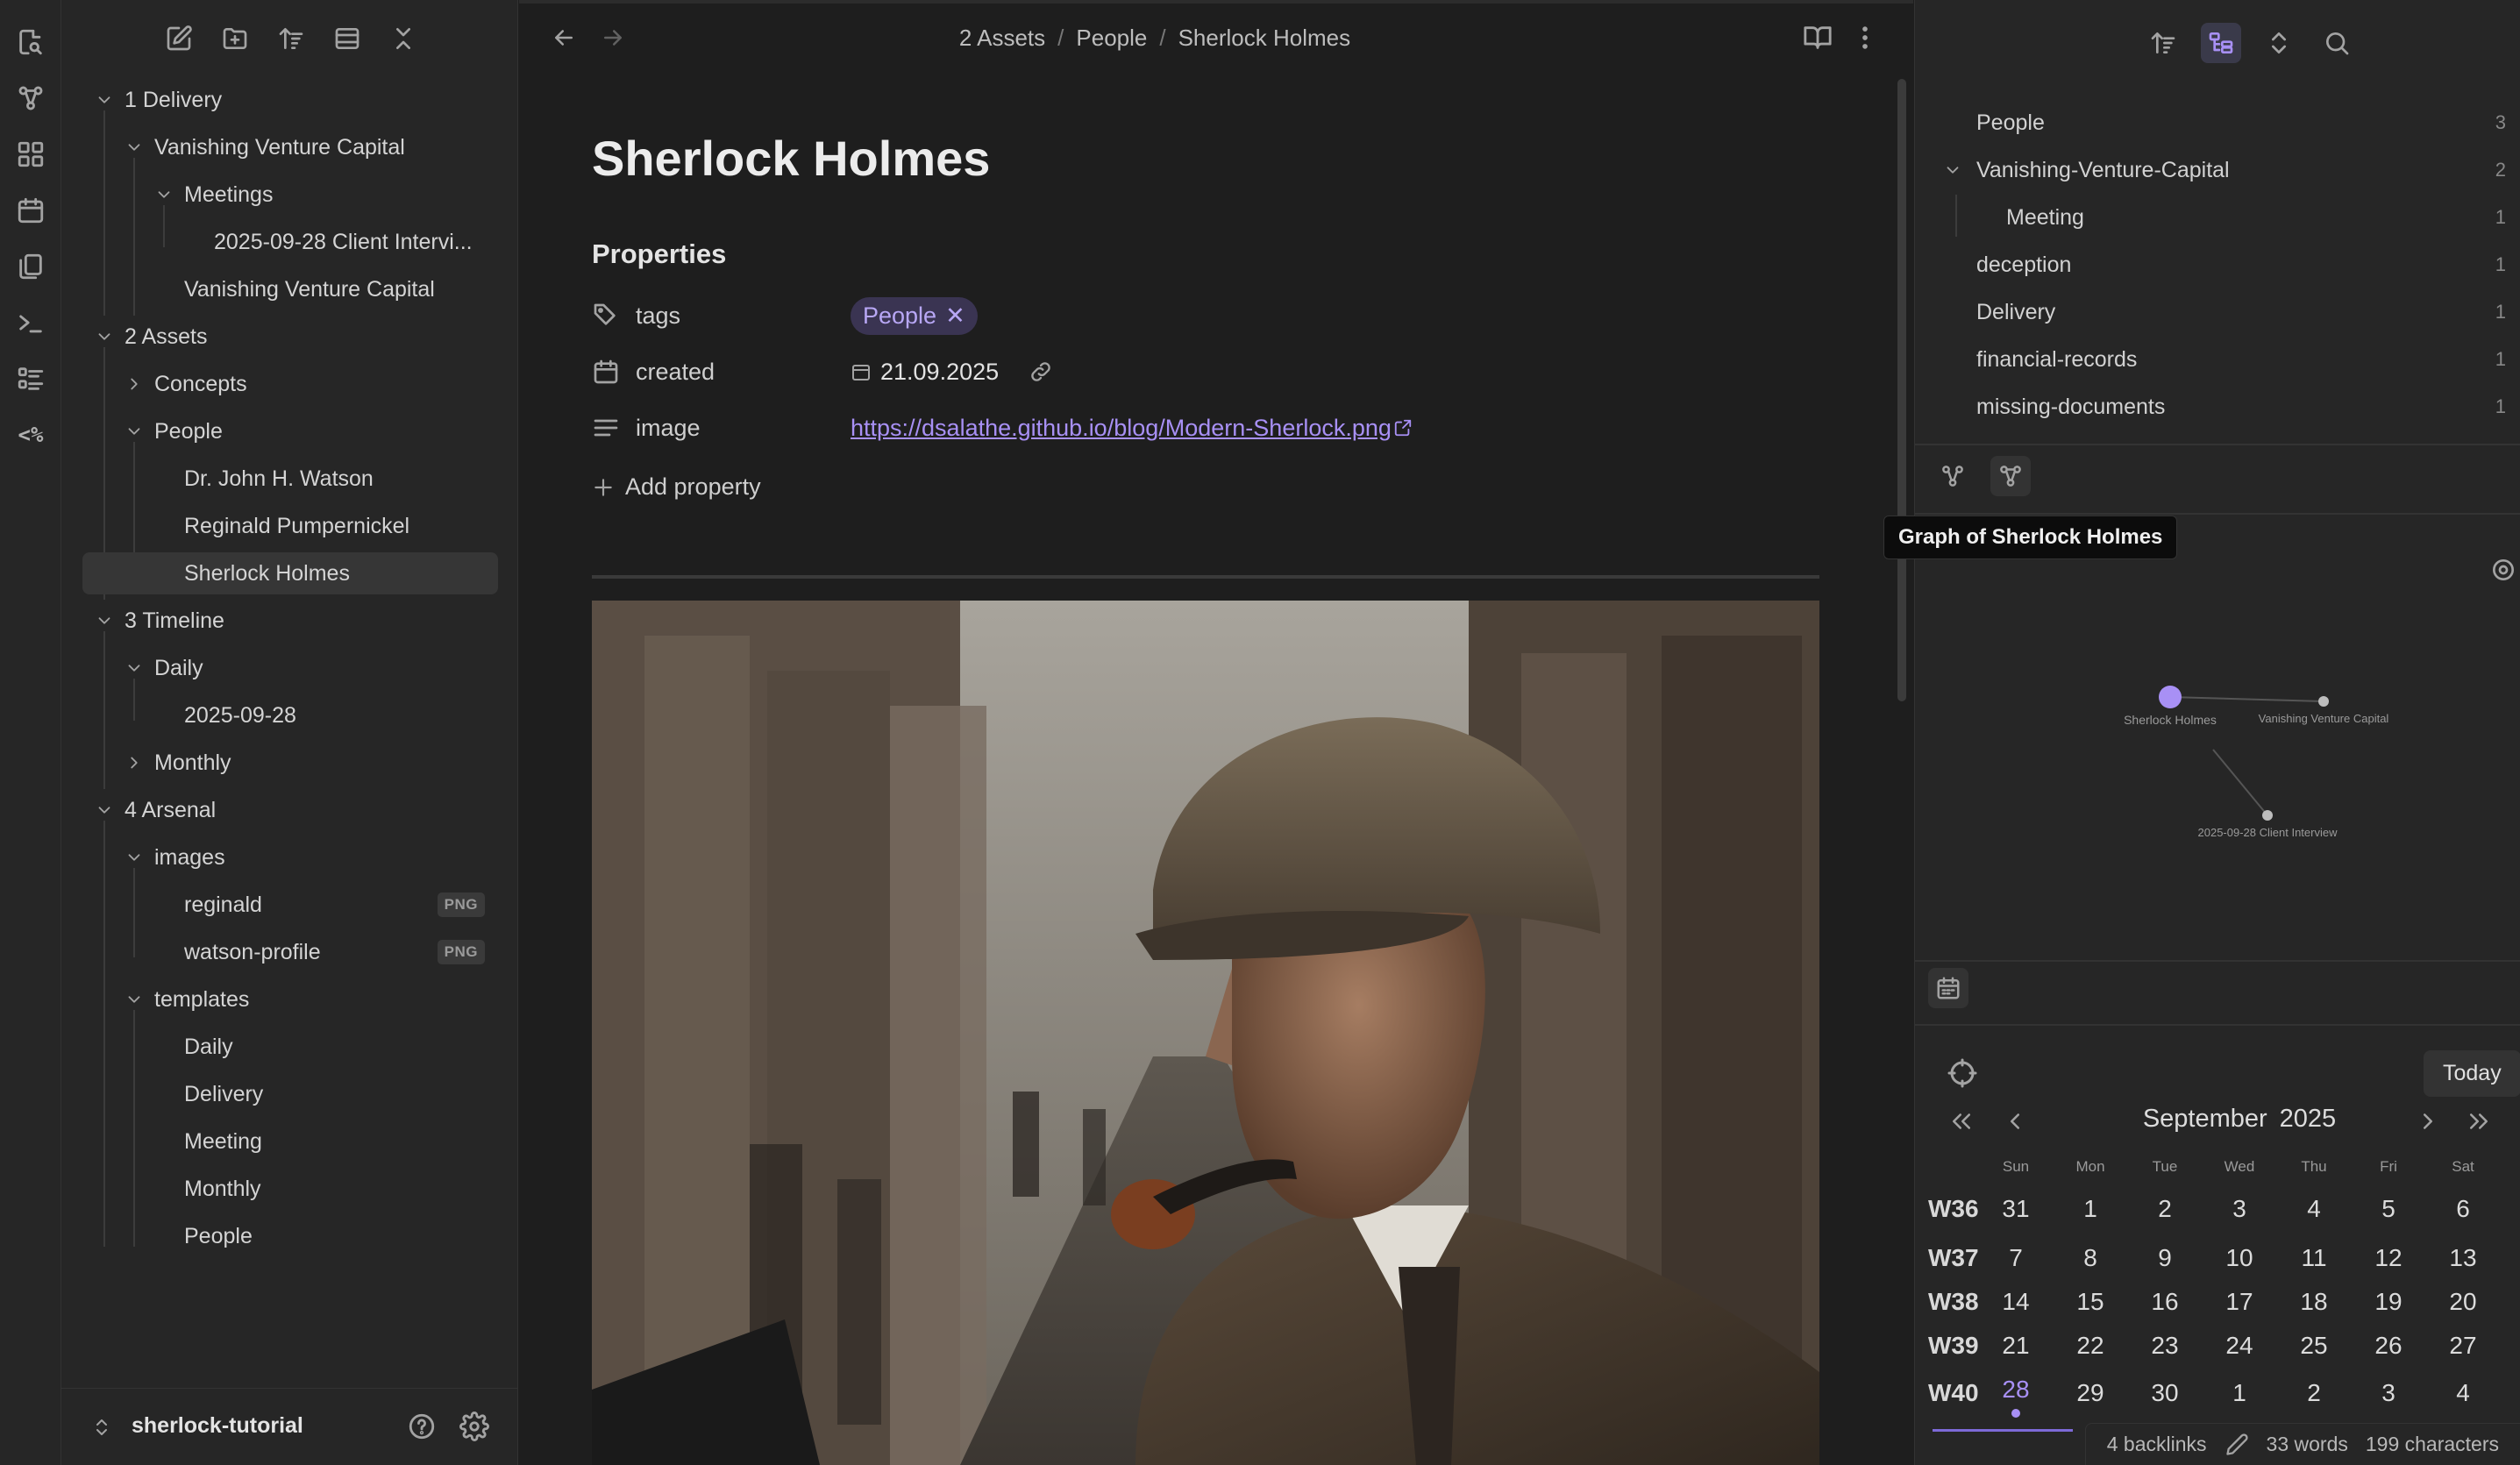 The width and height of the screenshot is (2520, 1465). I want to click on remove-tag-icon: ✕, so click(955, 316).